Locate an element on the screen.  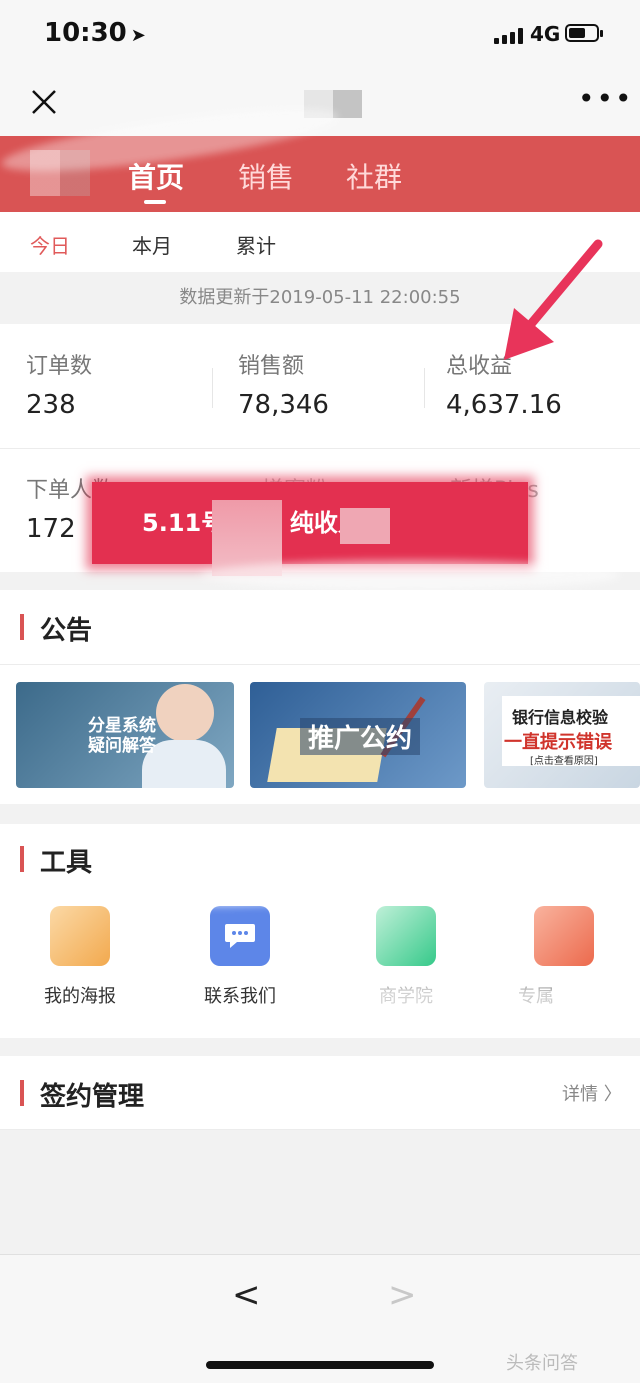
tool-contact-us: 联系我们 is located at coordinates (240, 957).